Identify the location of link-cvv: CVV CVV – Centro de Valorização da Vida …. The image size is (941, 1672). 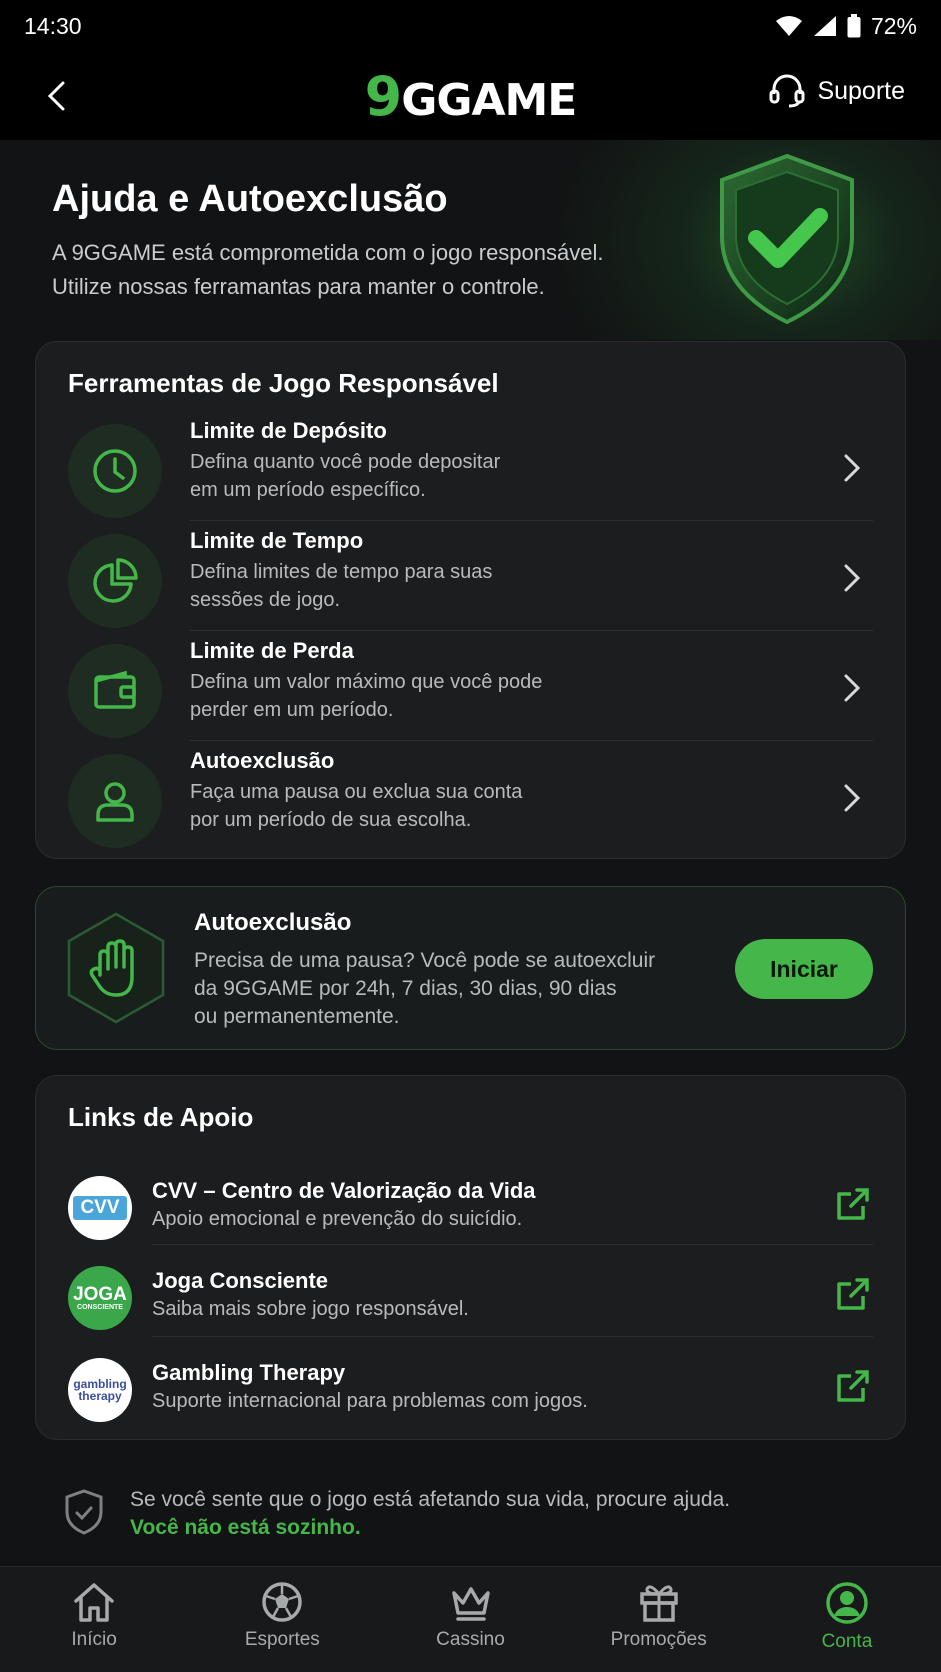
(471, 1211).